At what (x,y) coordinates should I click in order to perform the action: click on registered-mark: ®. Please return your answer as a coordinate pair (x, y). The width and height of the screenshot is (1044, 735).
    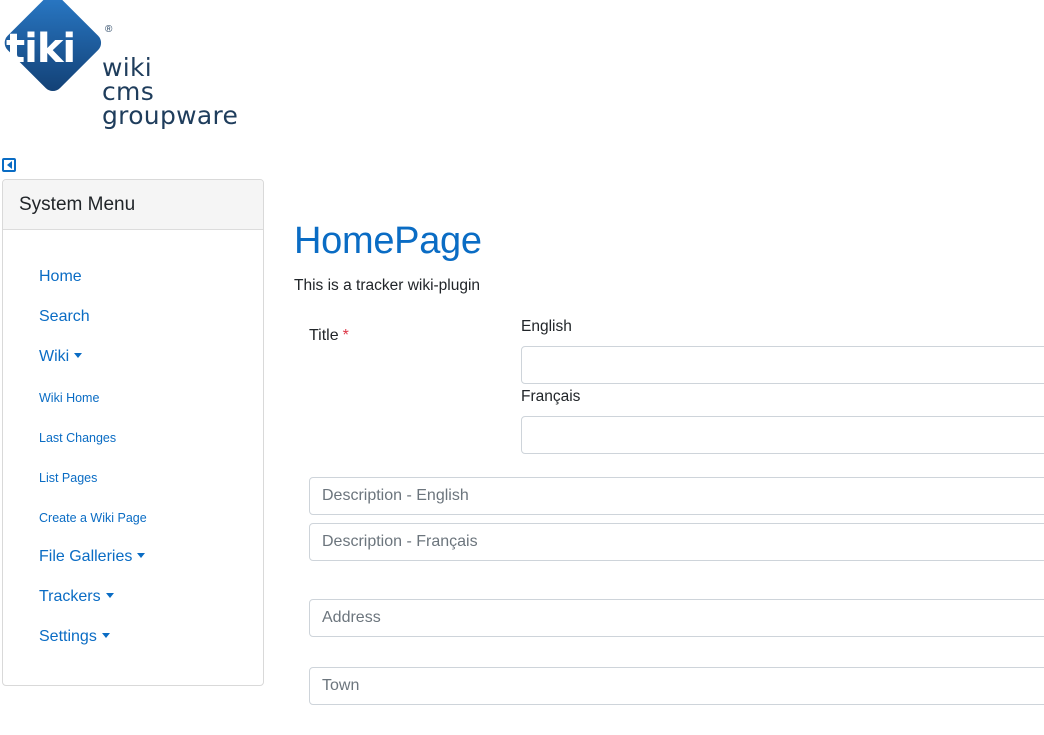
    Looking at the image, I should click on (109, 29).